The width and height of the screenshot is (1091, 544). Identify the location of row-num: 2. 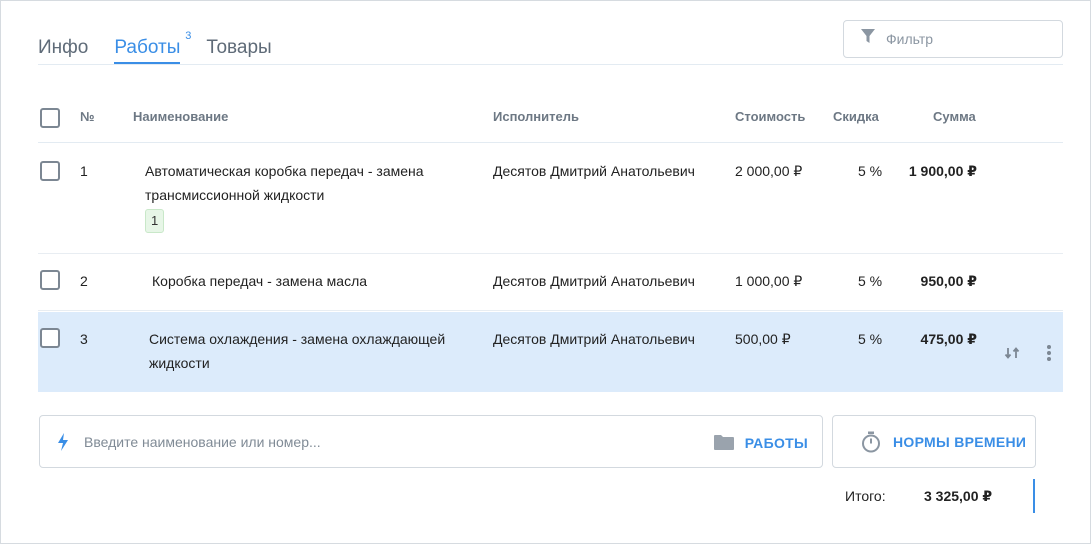
(84, 281).